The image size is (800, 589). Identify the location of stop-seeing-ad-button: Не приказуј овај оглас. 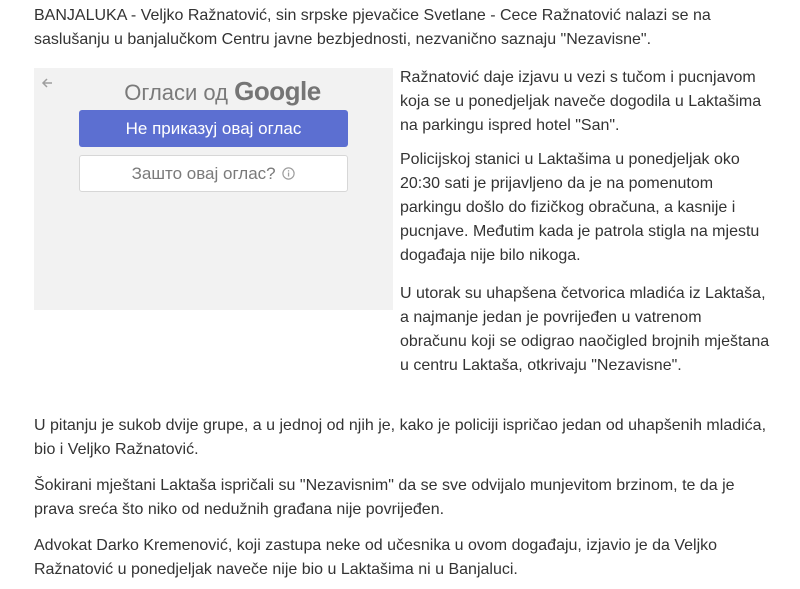
(213, 128).